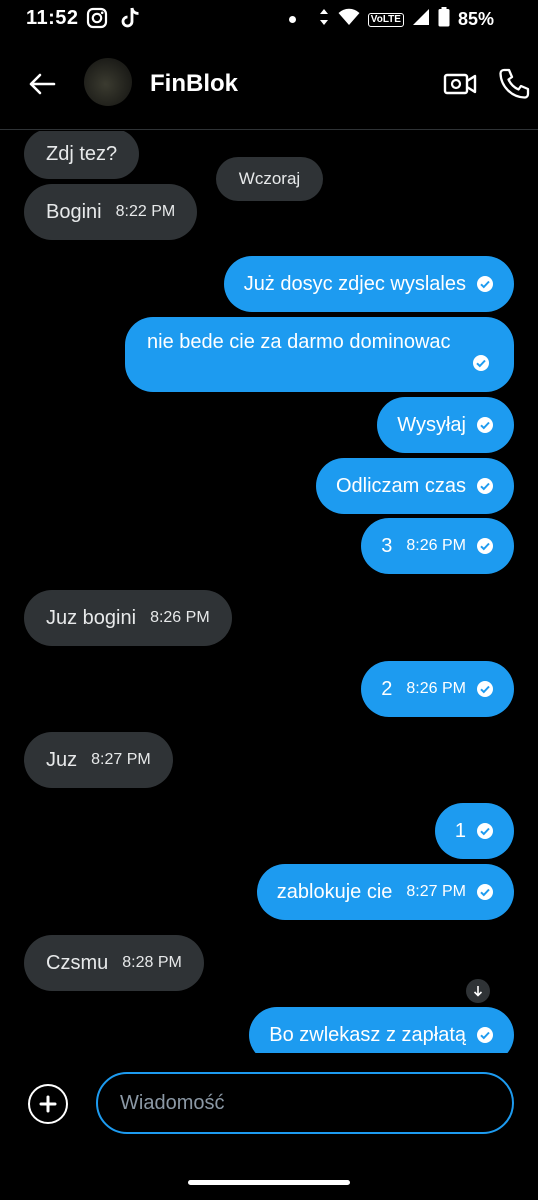 This screenshot has height=1200, width=538. I want to click on message-text: nie bede cie za darmo dominowac, so click(299, 342).